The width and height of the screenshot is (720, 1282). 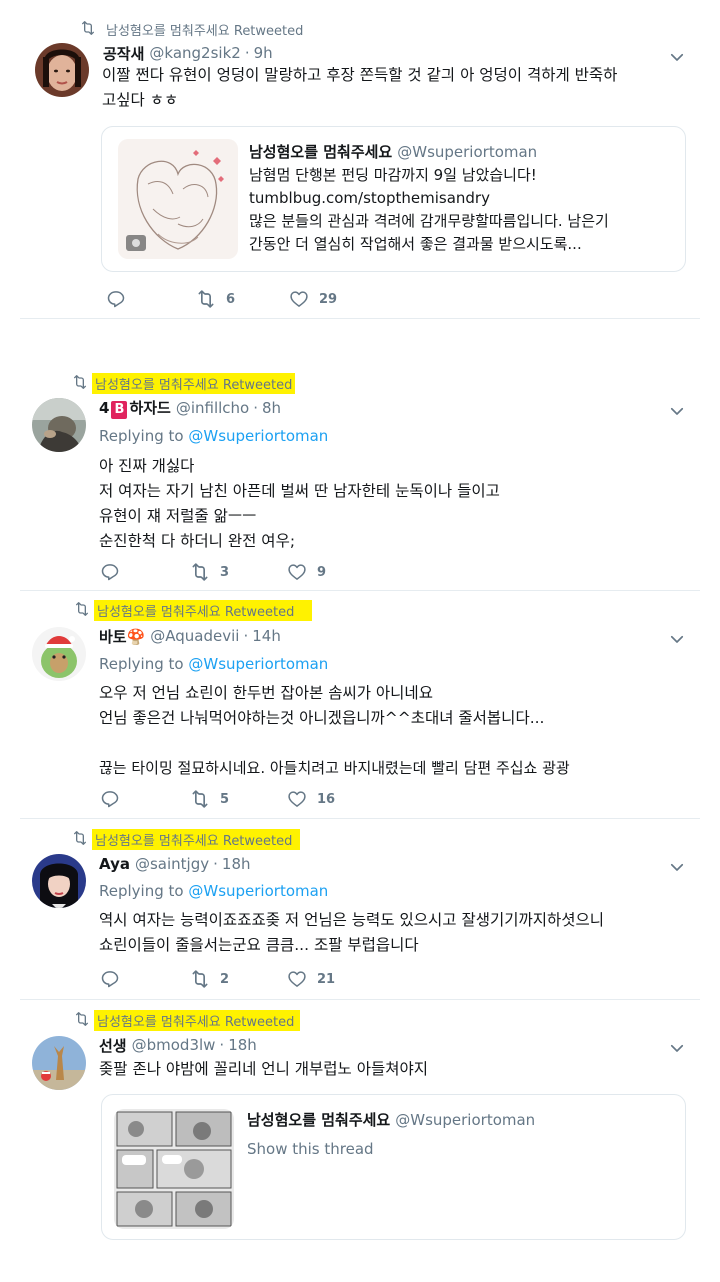 I want to click on retweet-button: 2, so click(x=209, y=979).